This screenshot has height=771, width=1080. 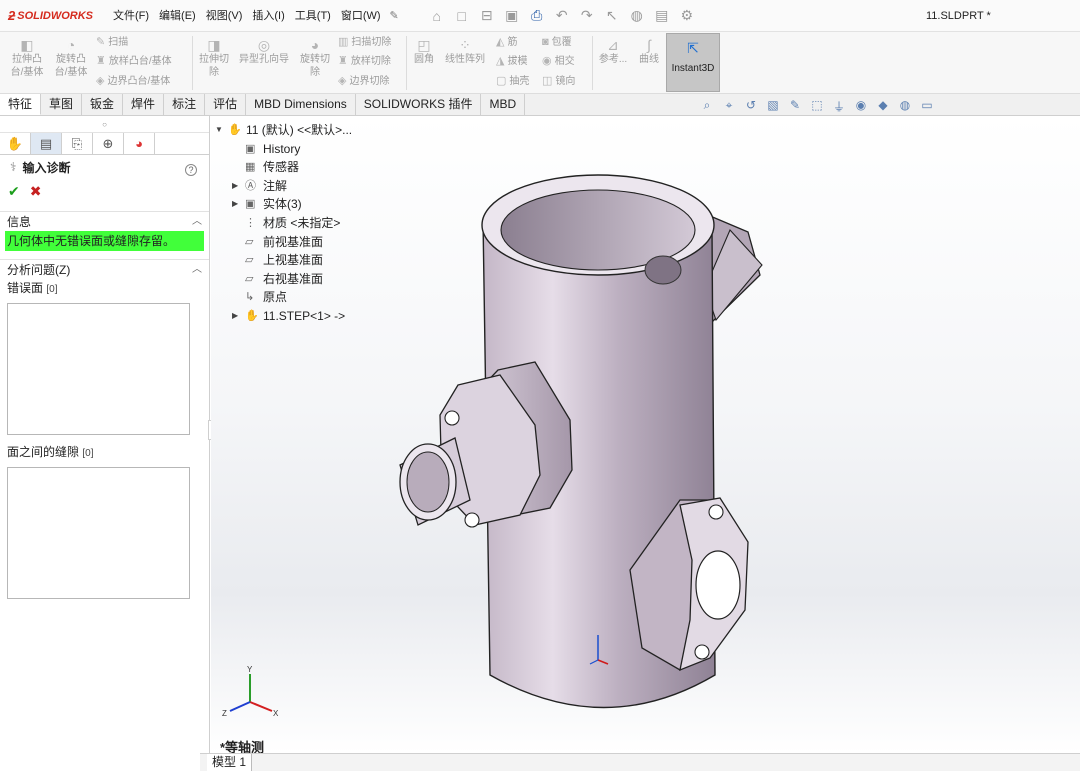 What do you see at coordinates (36, 191) in the screenshot?
I see `cancel-x-icon: ✖` at bounding box center [36, 191].